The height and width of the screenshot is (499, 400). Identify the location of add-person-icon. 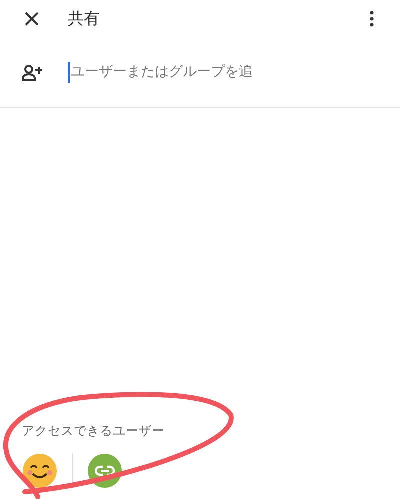
(33, 72).